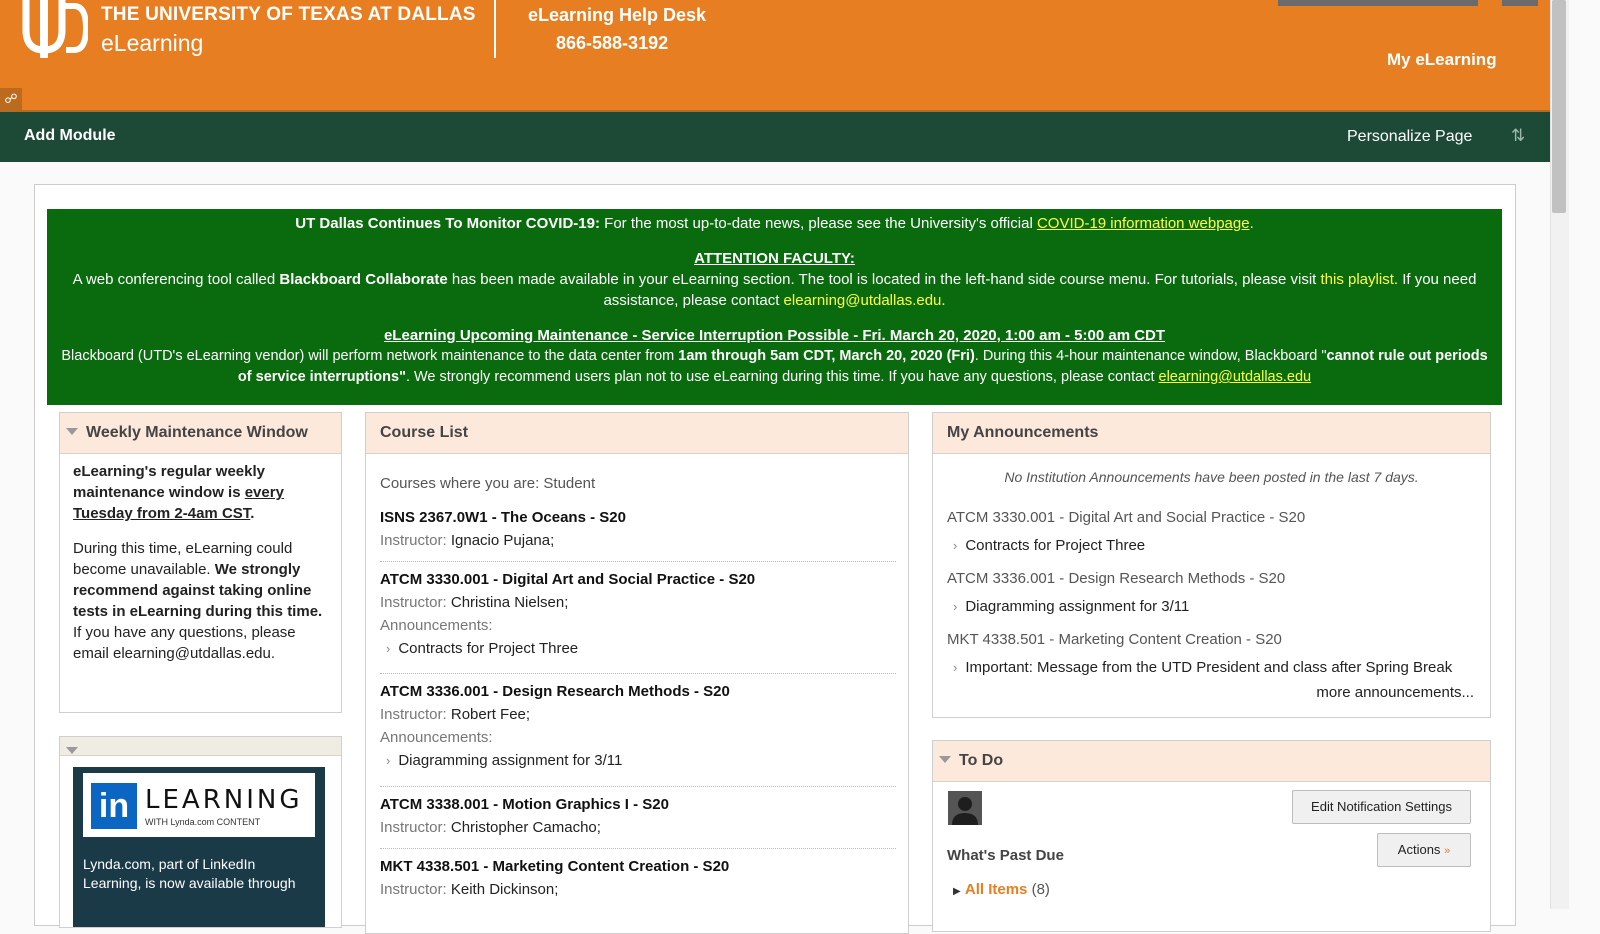  What do you see at coordinates (1211, 433) in the screenshot?
I see `announcements-header: My Announcements` at bounding box center [1211, 433].